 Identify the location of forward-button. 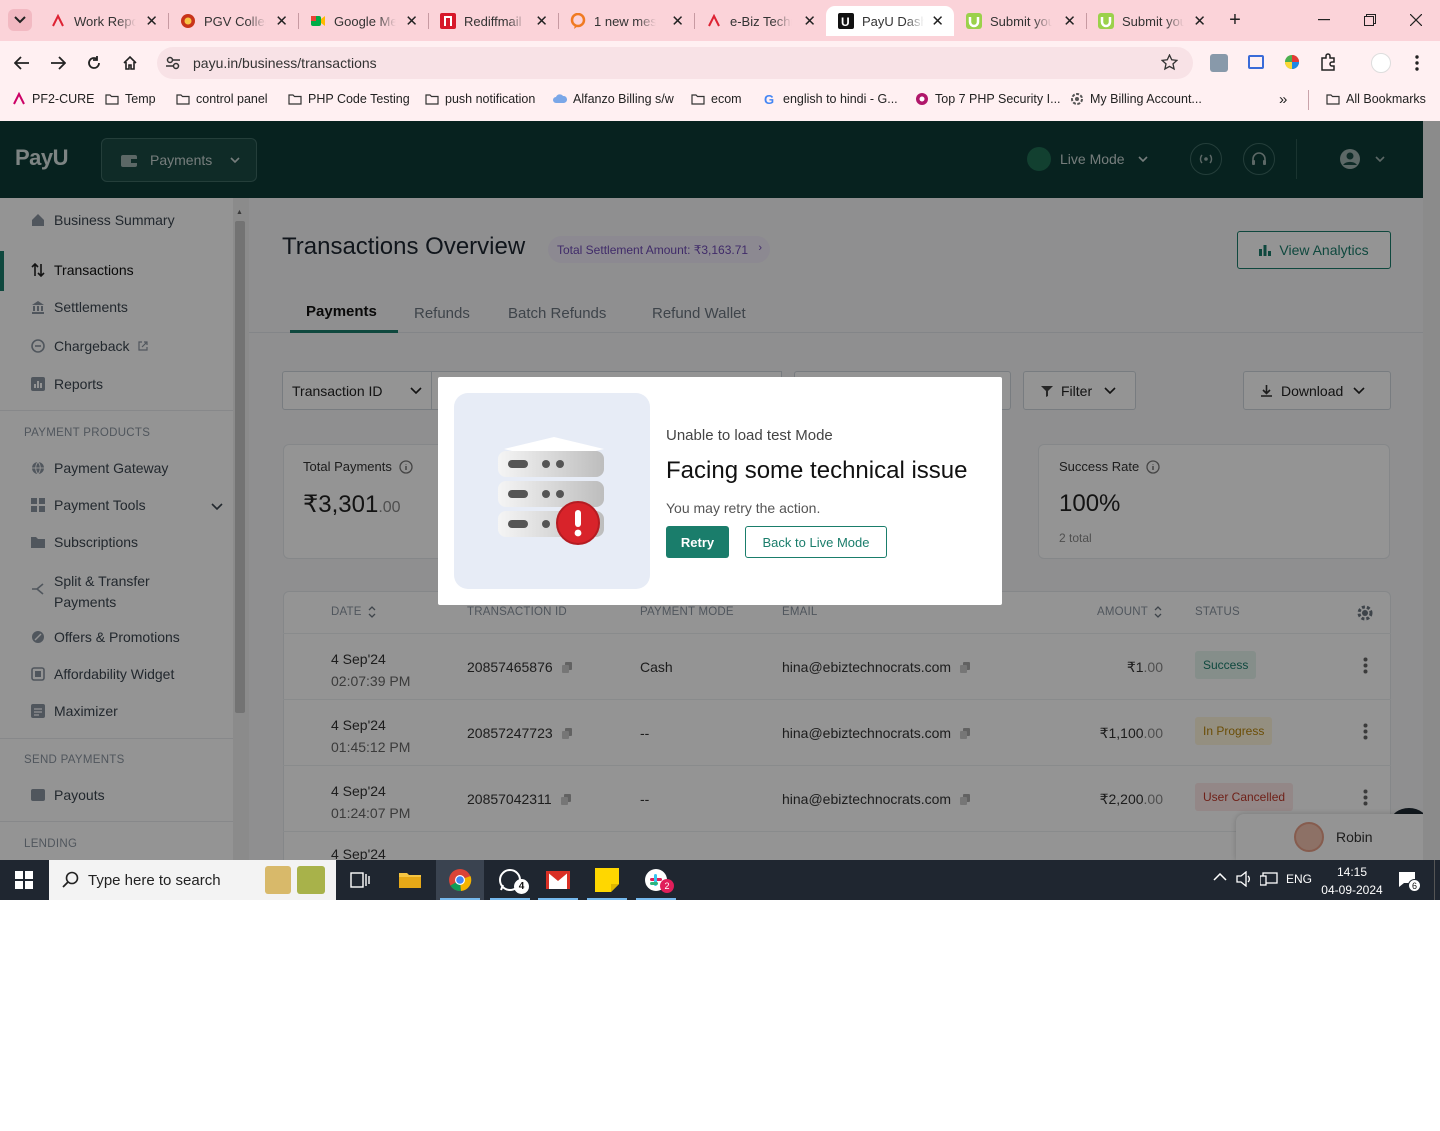
(58, 63).